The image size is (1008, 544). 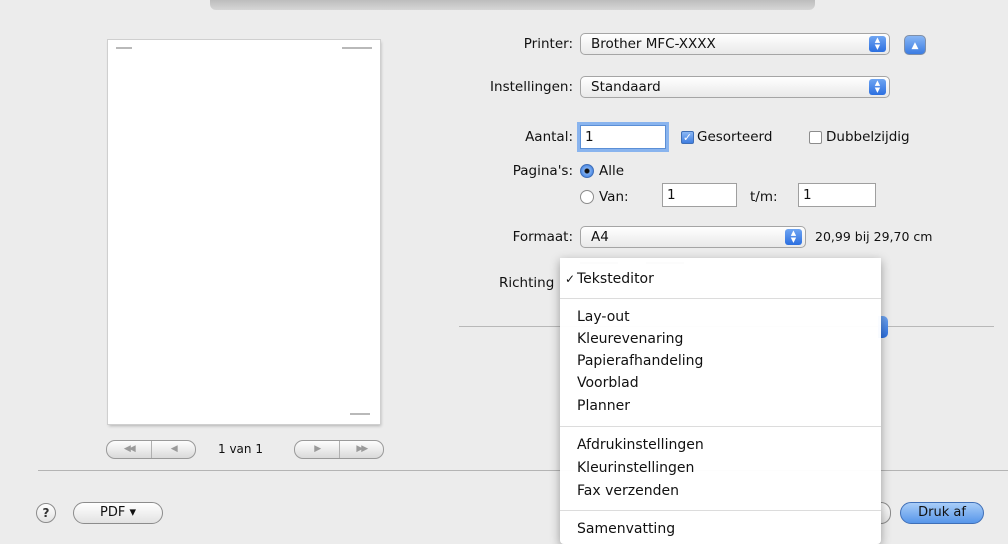 What do you see at coordinates (874, 236) in the screenshot?
I see `paper-dimensions: 20,99 bij 29,70 cm` at bounding box center [874, 236].